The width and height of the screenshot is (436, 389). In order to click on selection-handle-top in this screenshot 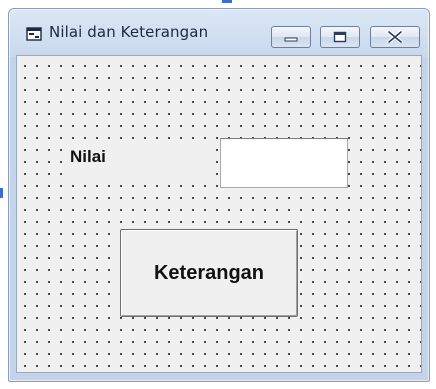, I will do `click(227, 1)`.